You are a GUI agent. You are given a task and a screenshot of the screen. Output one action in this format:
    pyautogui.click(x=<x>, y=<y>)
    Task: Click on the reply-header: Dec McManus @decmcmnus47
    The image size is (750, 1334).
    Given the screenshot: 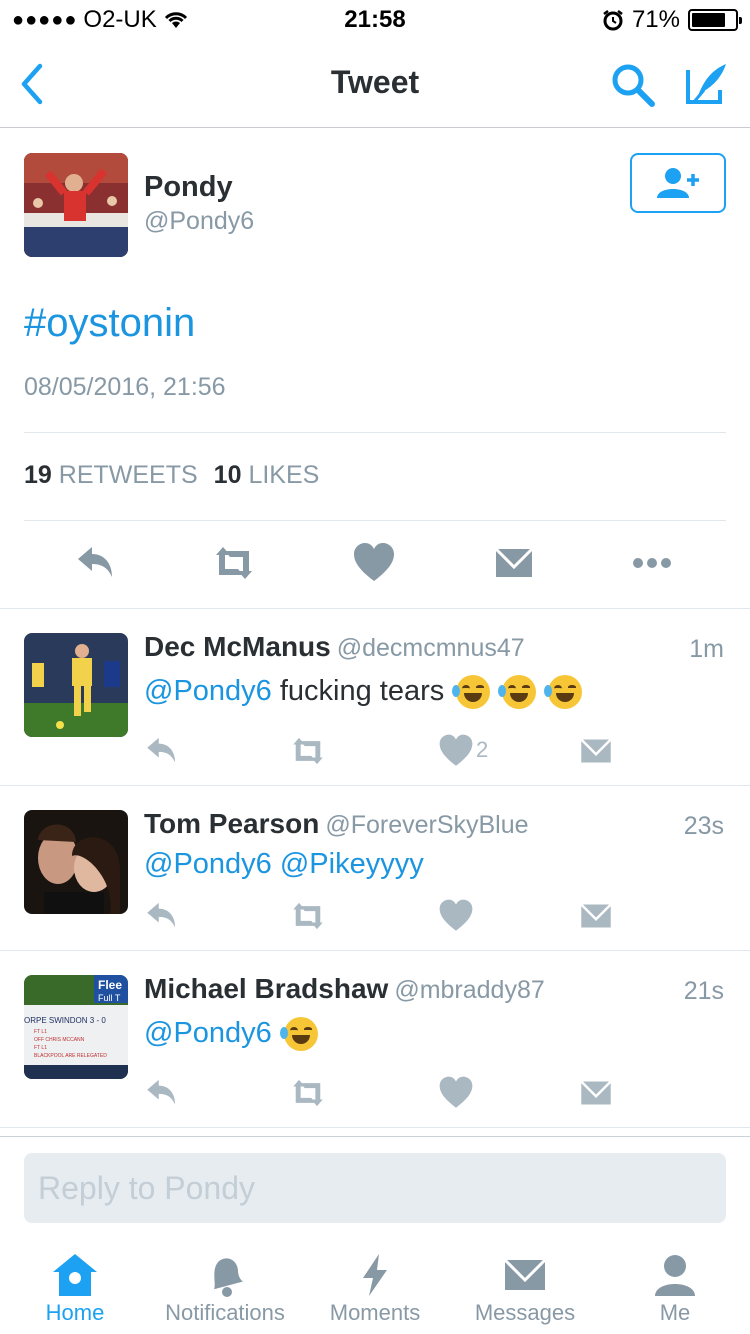 What is the action you would take?
    pyautogui.click(x=334, y=647)
    